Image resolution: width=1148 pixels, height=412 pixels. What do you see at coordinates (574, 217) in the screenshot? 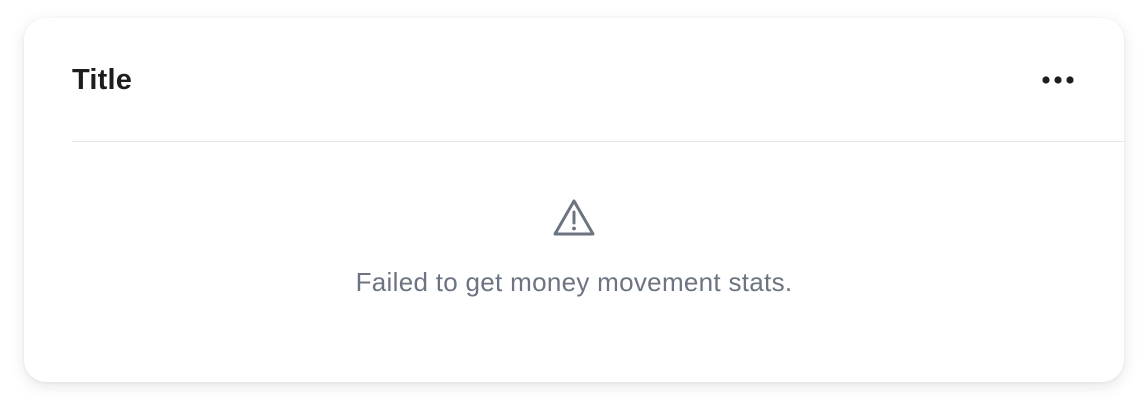
I see `warning-triangle-icon` at bounding box center [574, 217].